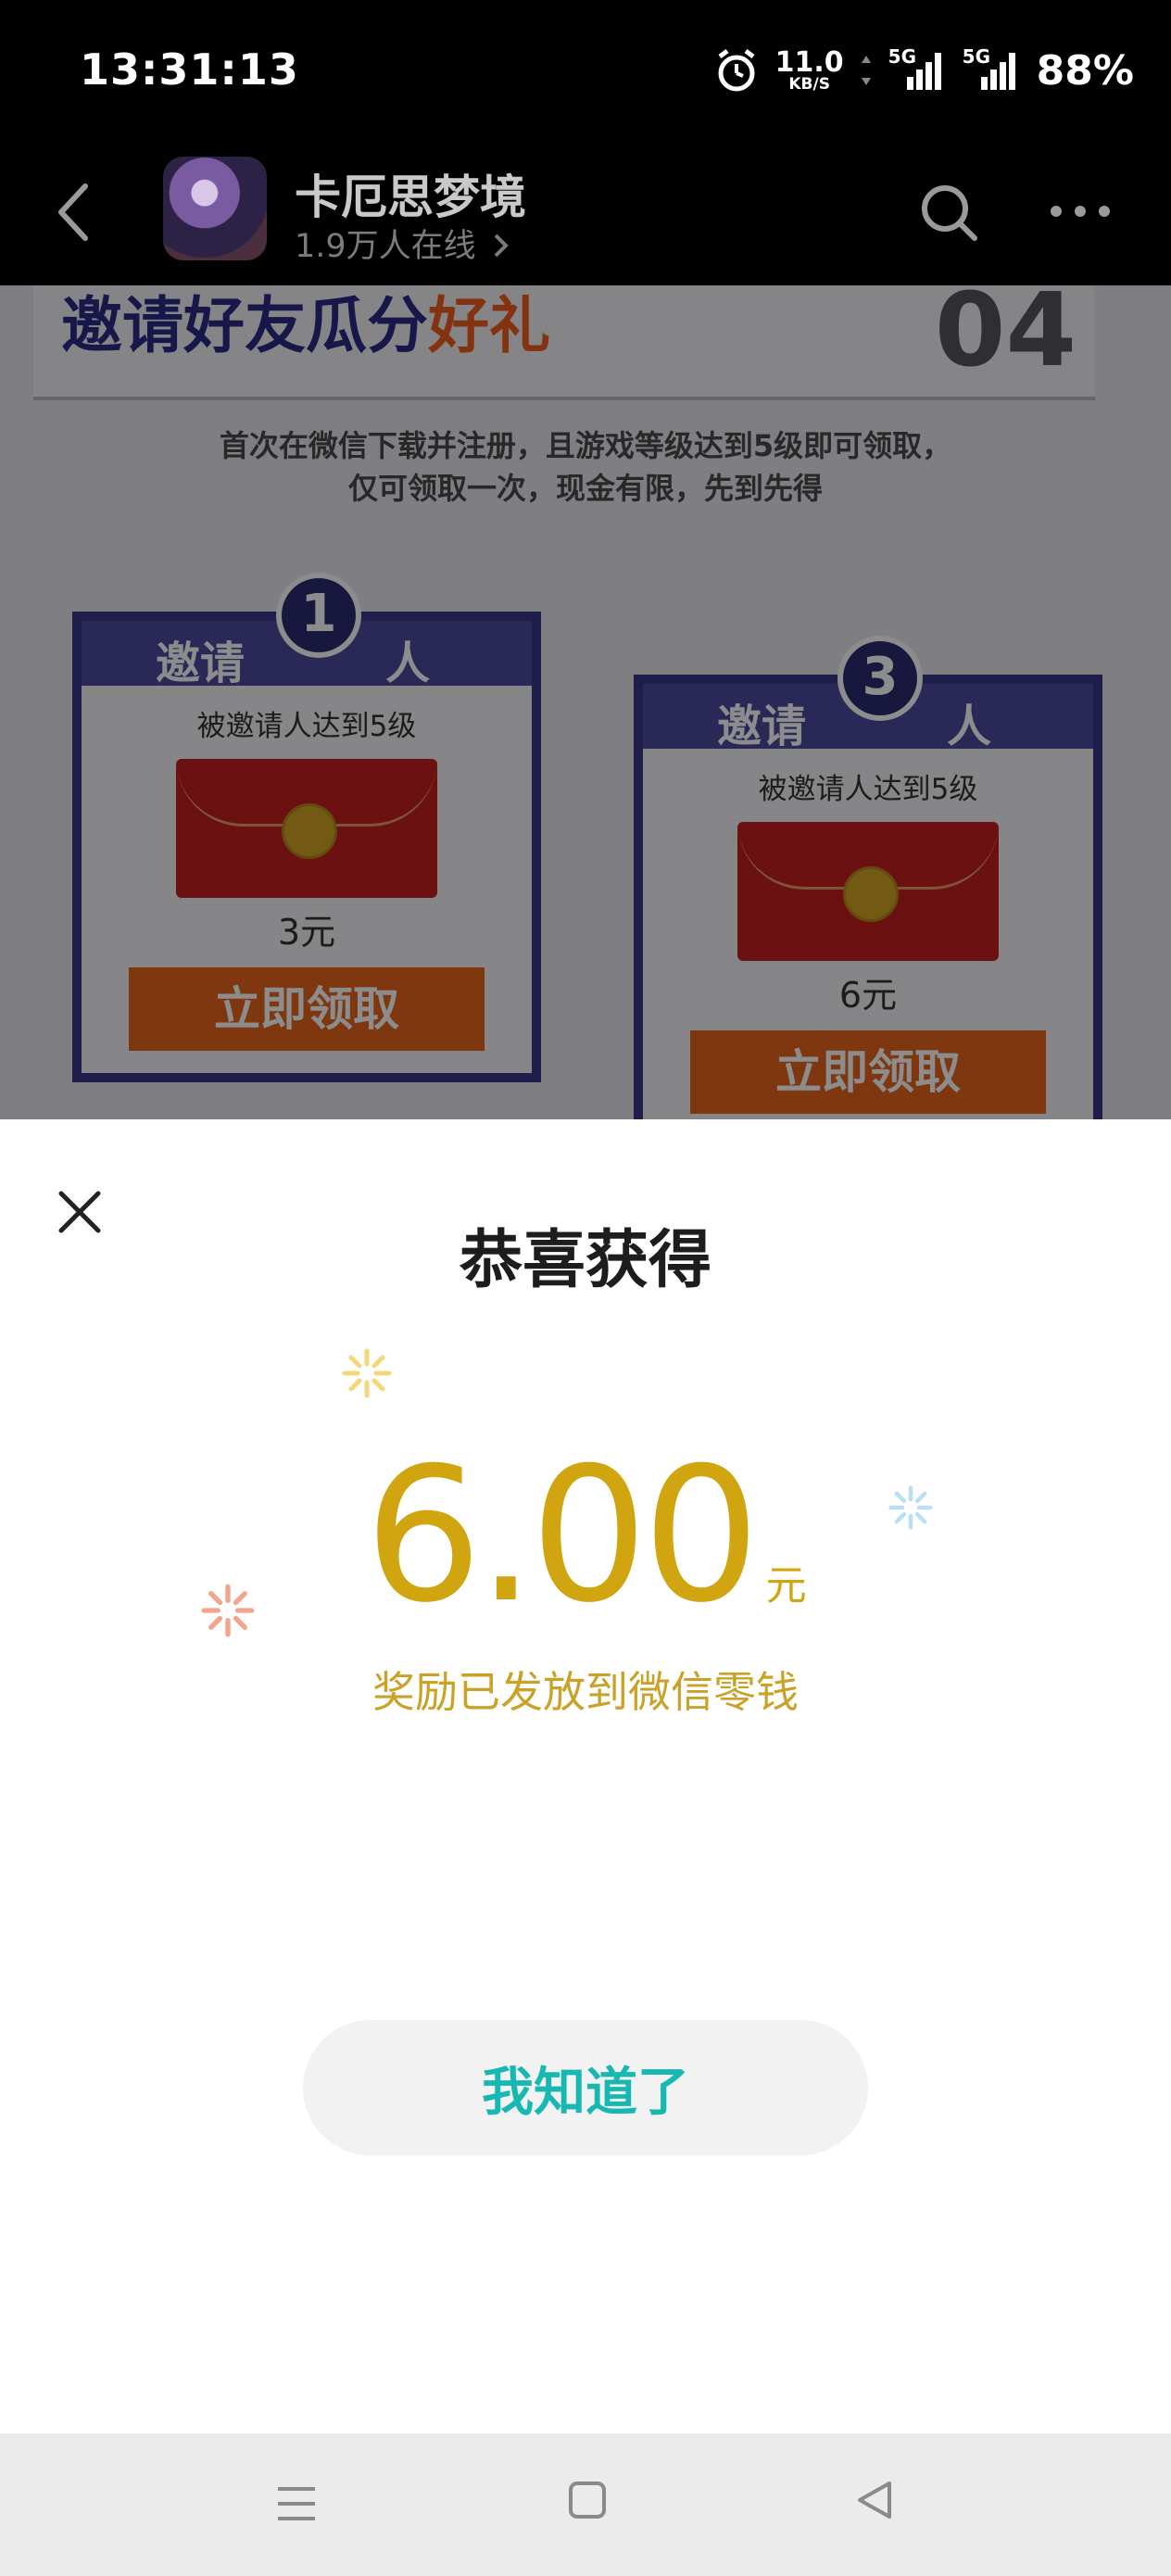  What do you see at coordinates (215, 208) in the screenshot?
I see `app-icon` at bounding box center [215, 208].